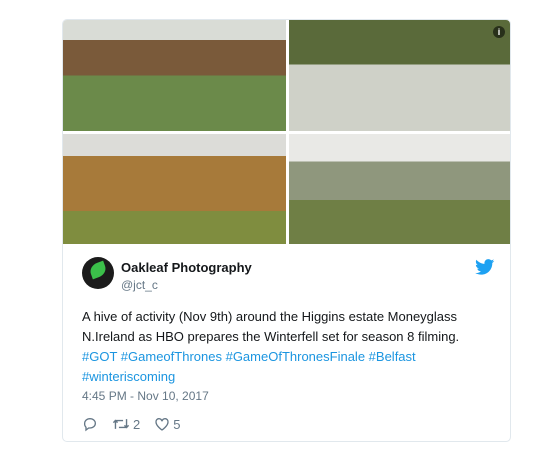  What do you see at coordinates (499, 32) in the screenshot?
I see `info-icon: i` at bounding box center [499, 32].